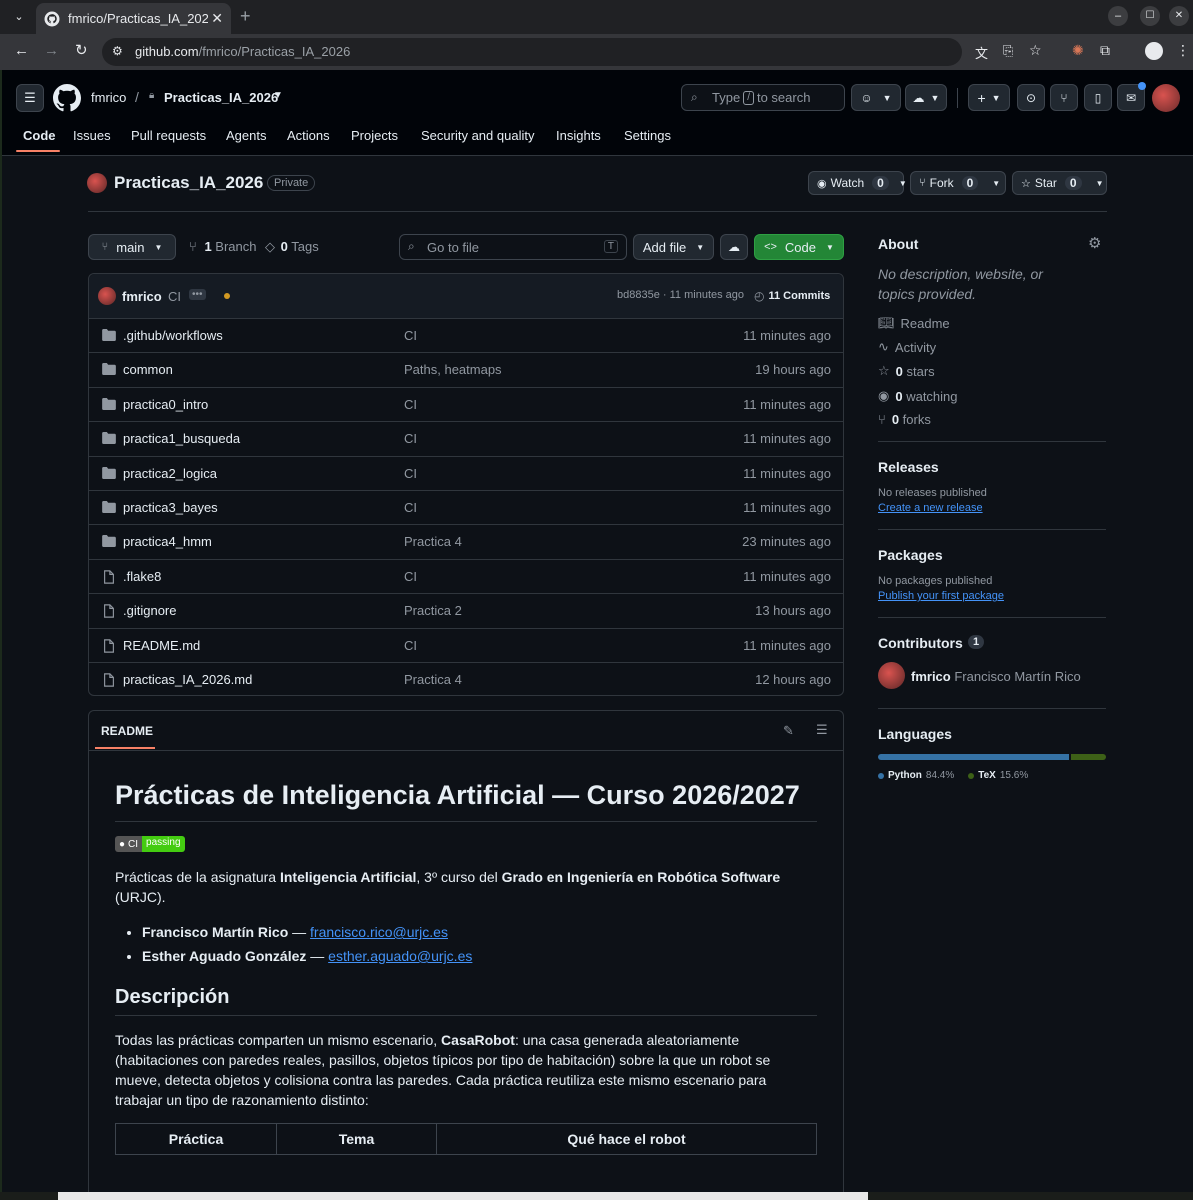 Image resolution: width=1193 pixels, height=1200 pixels. I want to click on nav-tab-insights: Insights, so click(578, 135).